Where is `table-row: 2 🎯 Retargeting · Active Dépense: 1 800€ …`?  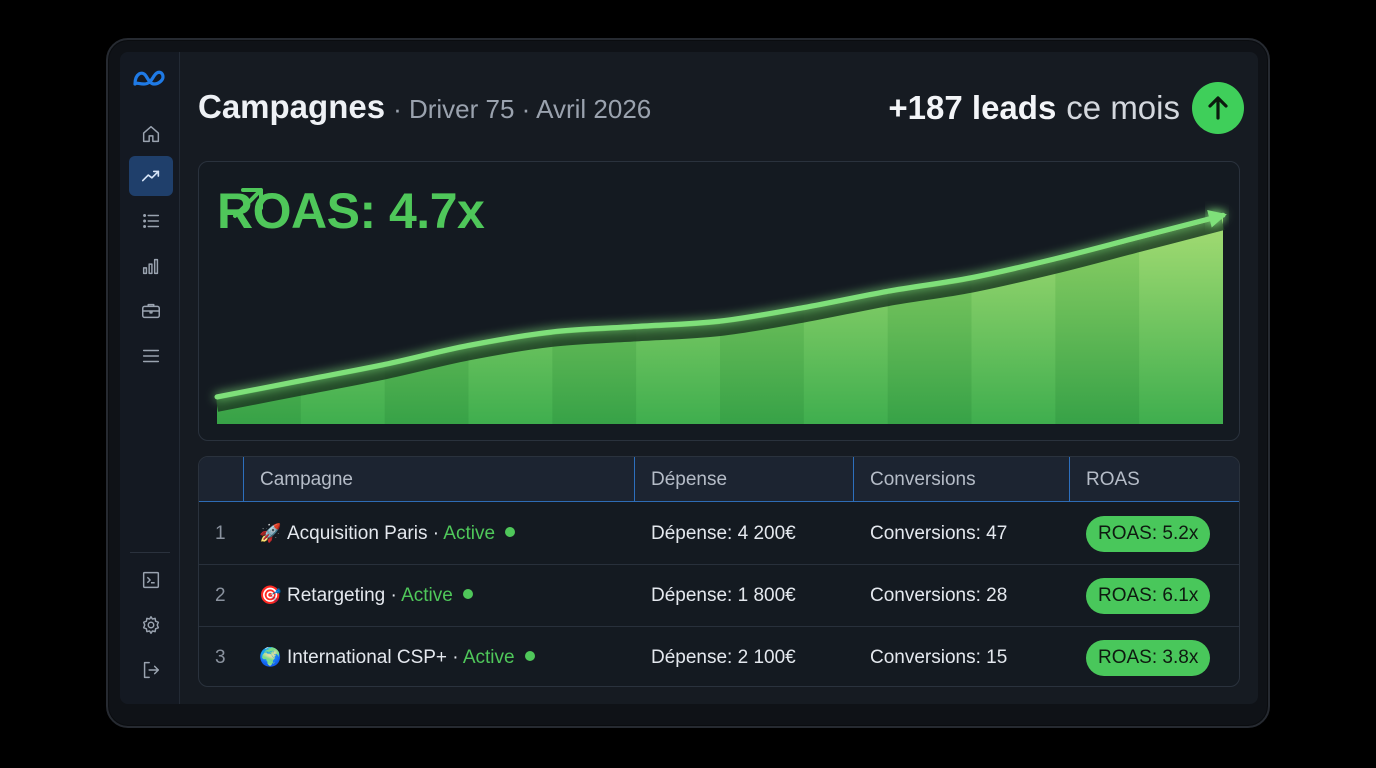
table-row: 2 🎯 Retargeting · Active Dépense: 1 800€ … is located at coordinates (719, 596).